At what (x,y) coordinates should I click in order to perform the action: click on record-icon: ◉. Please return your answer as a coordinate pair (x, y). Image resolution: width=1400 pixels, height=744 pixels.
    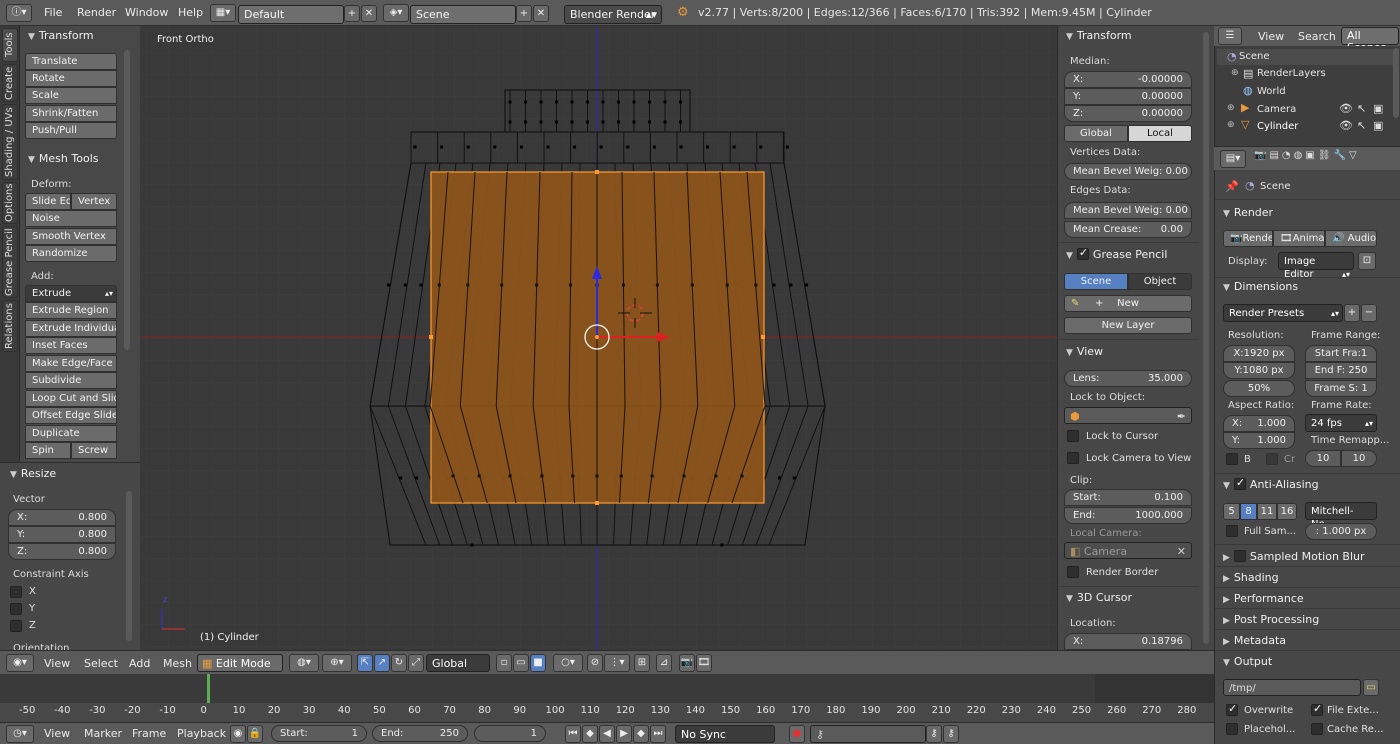
    Looking at the image, I should click on (238, 734).